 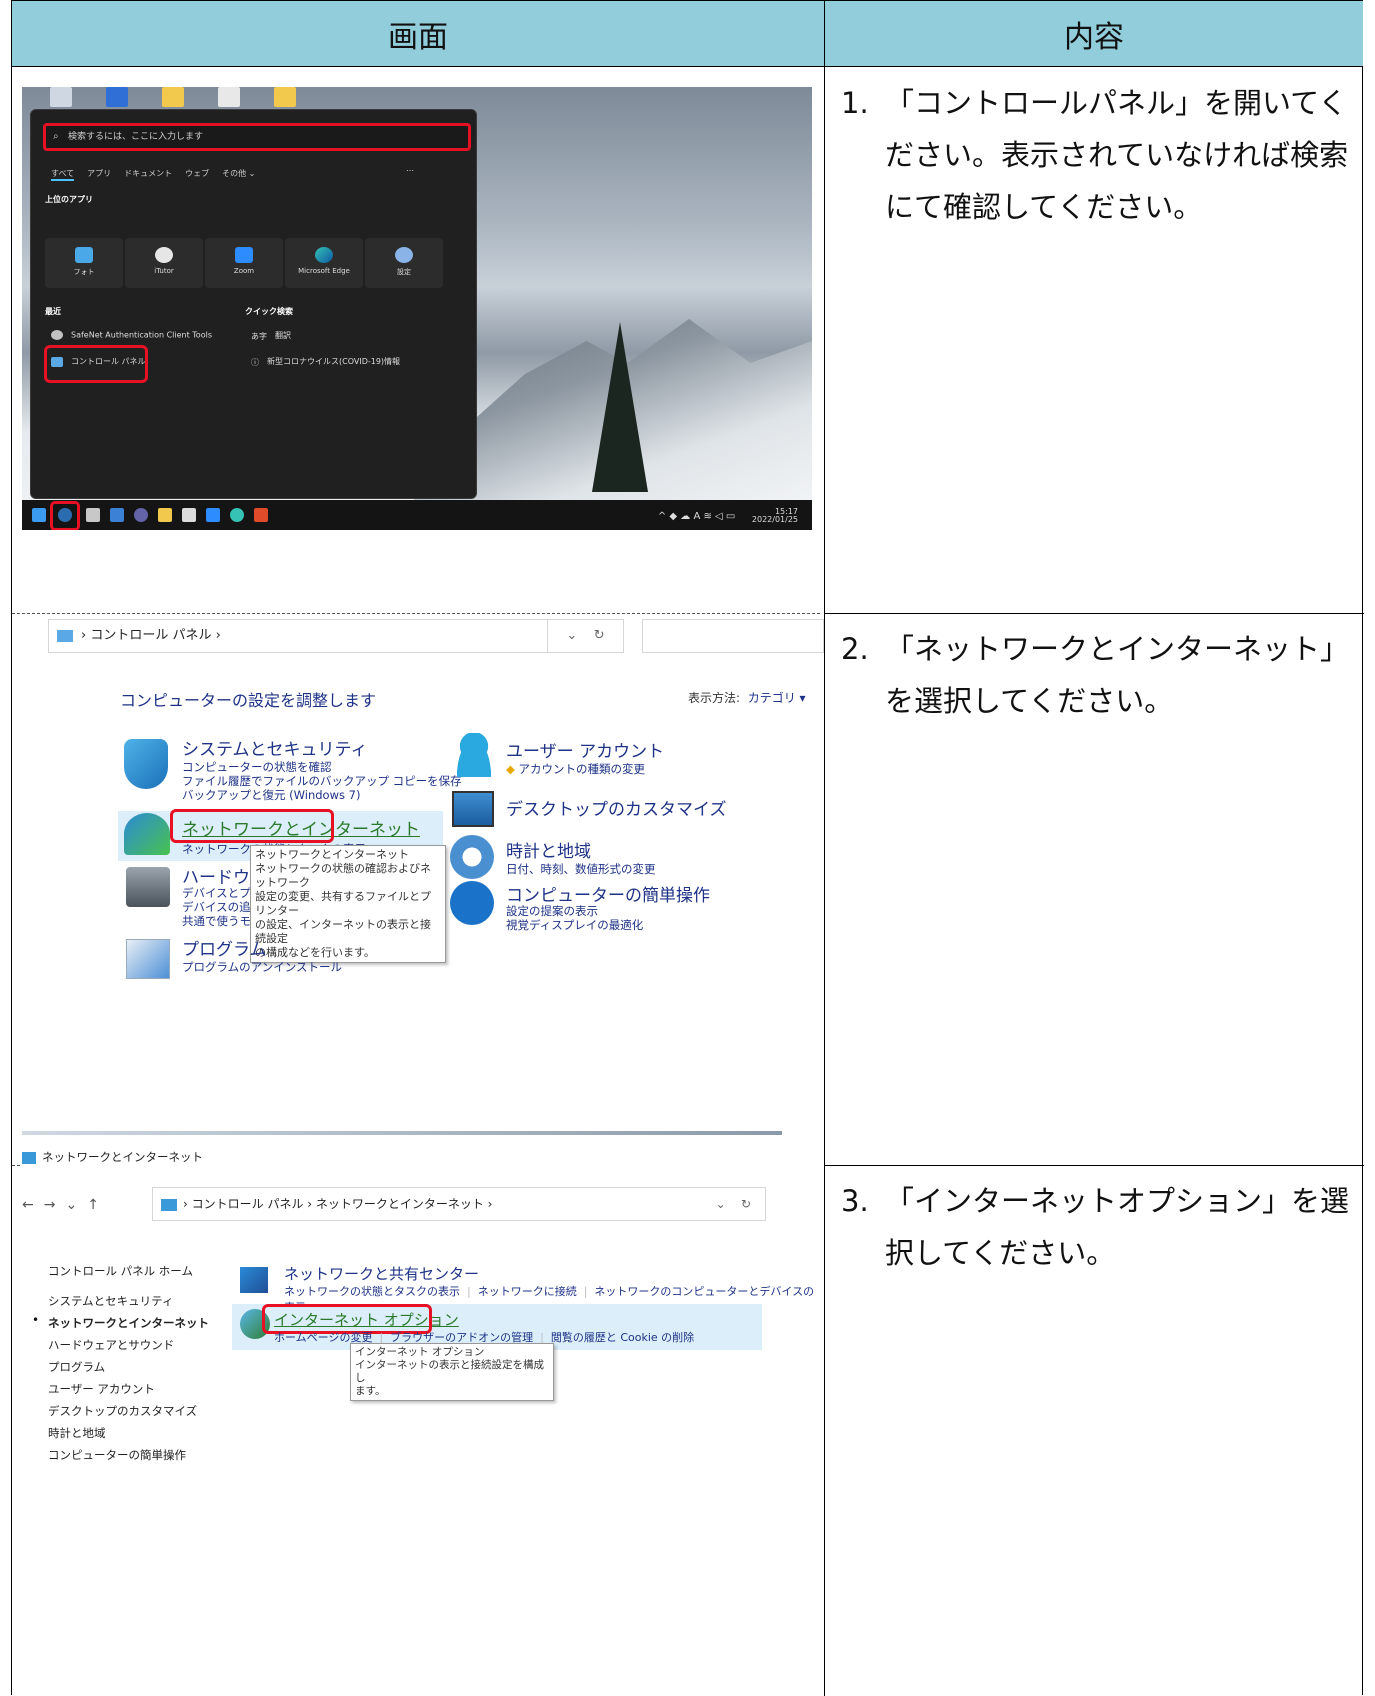 I want to click on tab-apps: アプリ, so click(x=99, y=174).